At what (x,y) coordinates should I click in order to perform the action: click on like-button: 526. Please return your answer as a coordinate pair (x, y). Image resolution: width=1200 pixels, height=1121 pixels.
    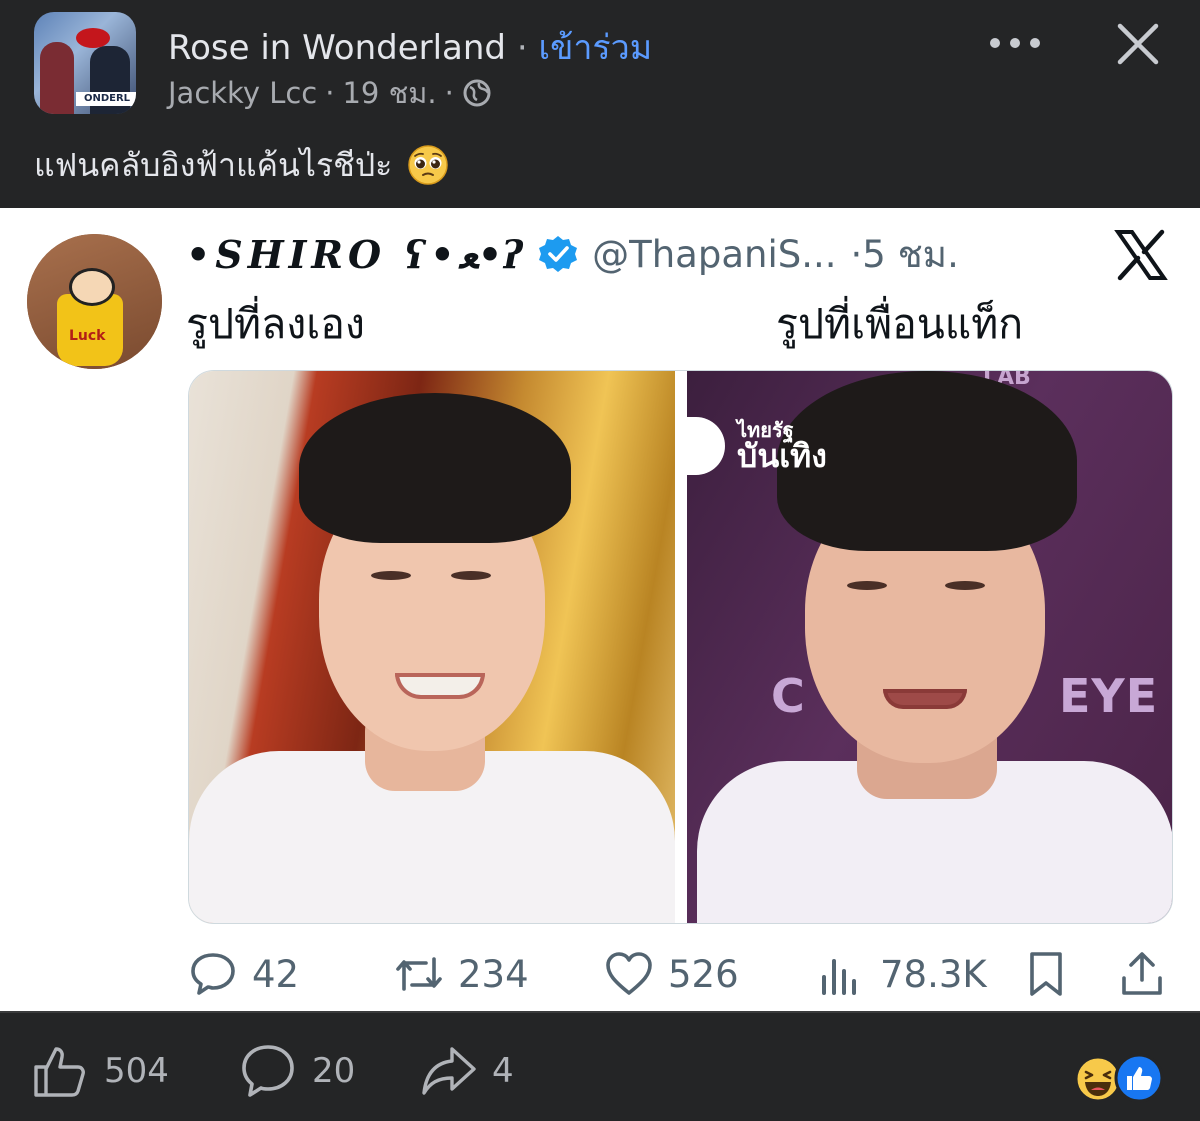
    Looking at the image, I should click on (671, 974).